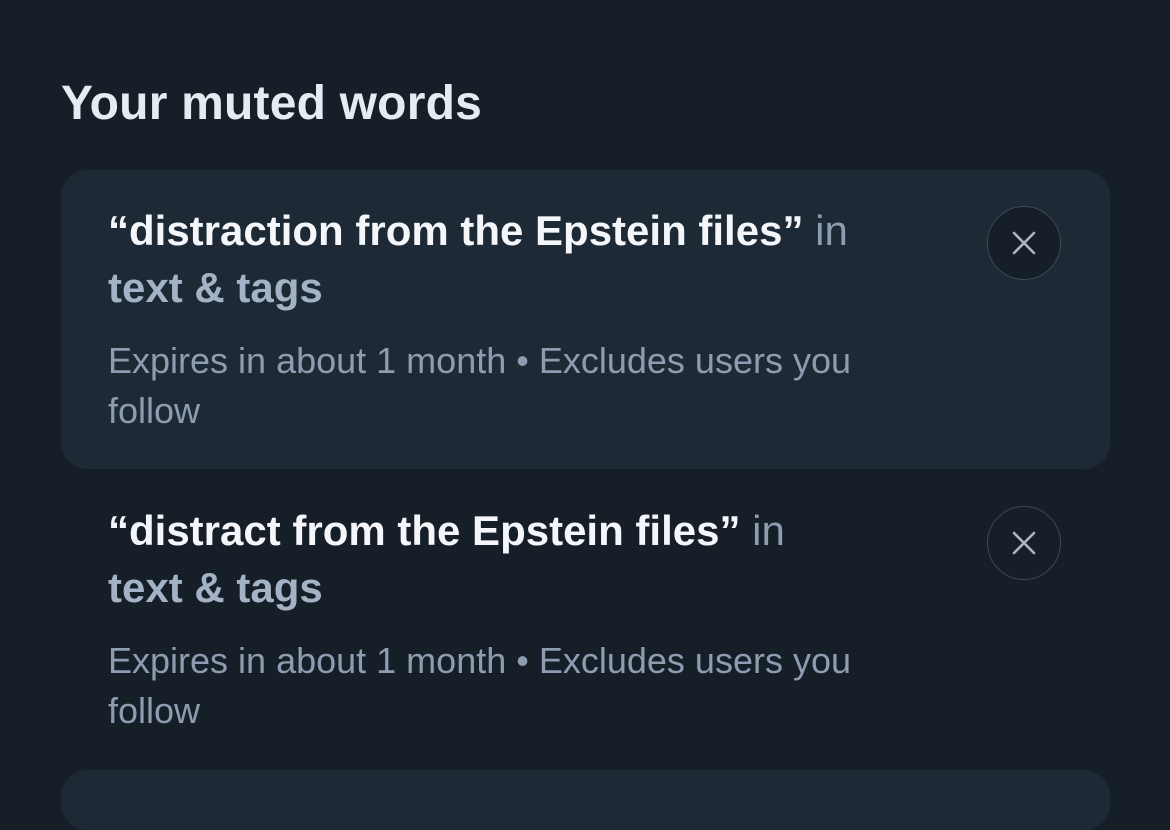 The width and height of the screenshot is (1170, 830). I want to click on muted-word-phrase: “distraction from the Epstein files”, so click(456, 230).